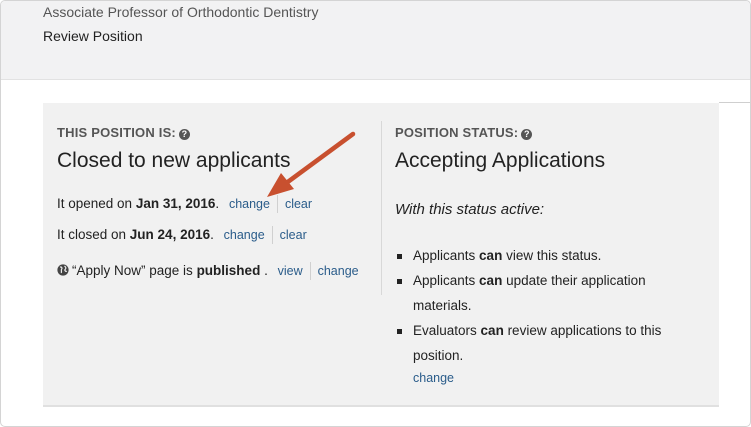 The image size is (751, 427). What do you see at coordinates (734, 102) in the screenshot?
I see `divider-rule` at bounding box center [734, 102].